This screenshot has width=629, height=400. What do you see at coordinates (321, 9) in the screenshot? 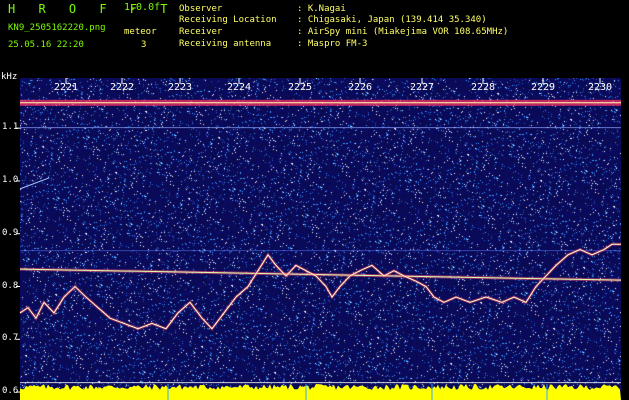
I see `observer-value: : K.Nagai` at bounding box center [321, 9].